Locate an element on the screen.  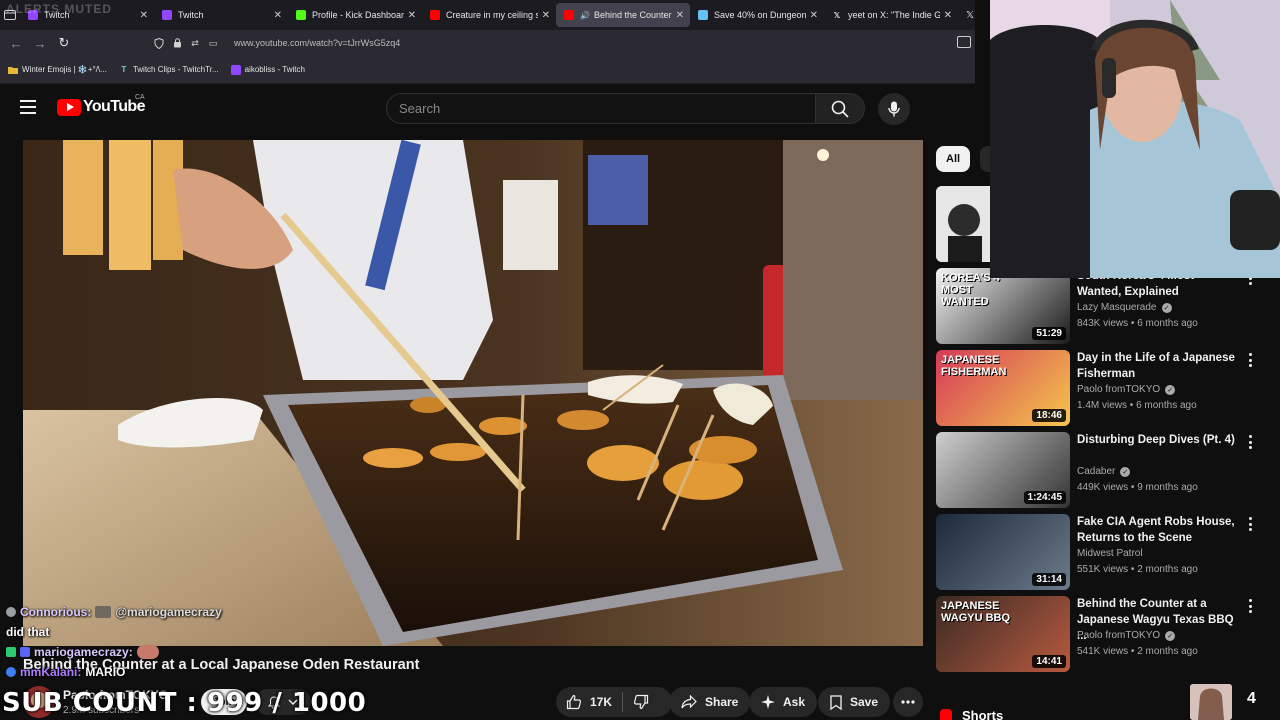
speaker-icon: 🔊 is located at coordinates (585, 15).